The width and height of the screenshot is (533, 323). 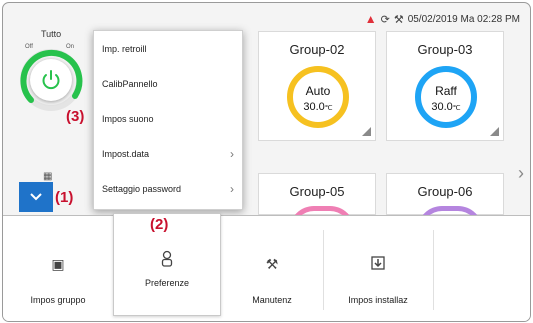 I want to click on menu-item-backlight: Imp. retroill, so click(x=168, y=48).